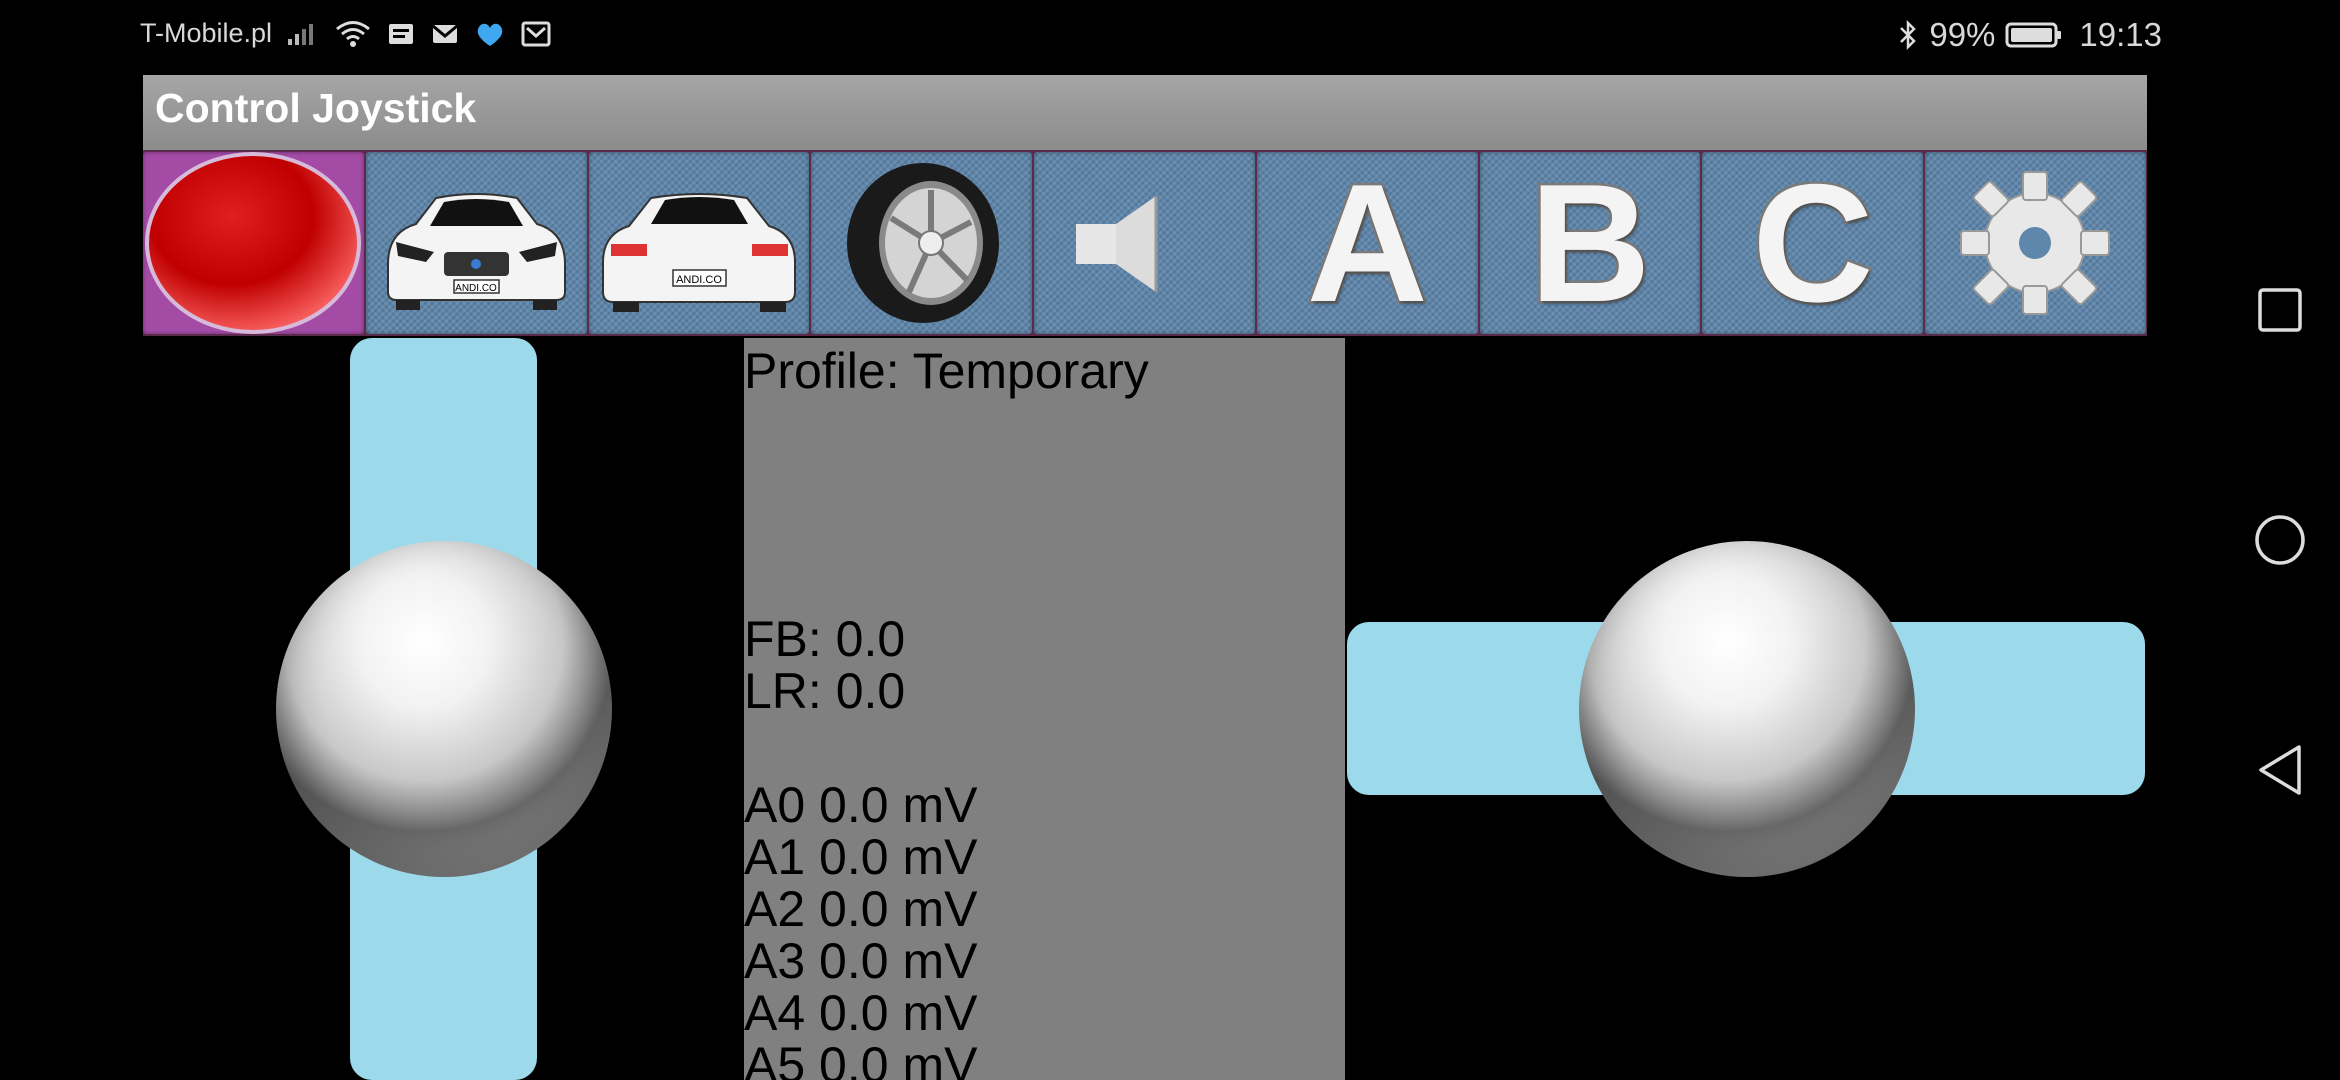 The width and height of the screenshot is (2340, 1080). What do you see at coordinates (825, 639) in the screenshot?
I see `fb-value: FB: 0.0` at bounding box center [825, 639].